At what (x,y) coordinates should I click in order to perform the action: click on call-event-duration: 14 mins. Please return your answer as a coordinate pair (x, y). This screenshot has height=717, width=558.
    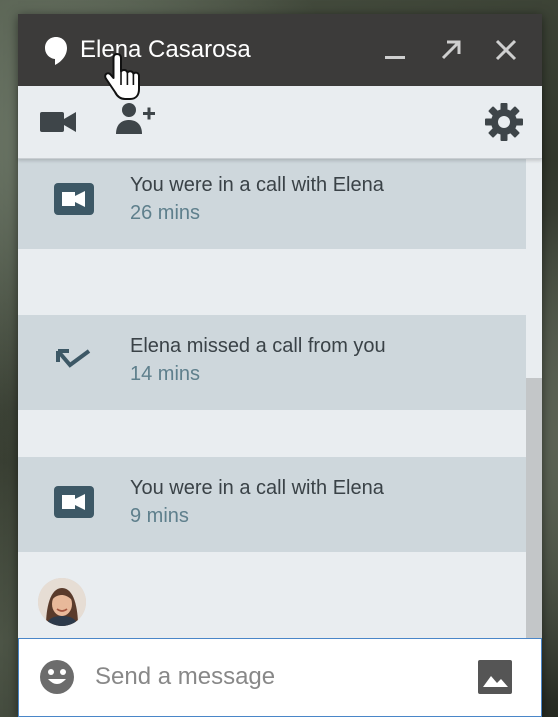
    Looking at the image, I should click on (165, 374).